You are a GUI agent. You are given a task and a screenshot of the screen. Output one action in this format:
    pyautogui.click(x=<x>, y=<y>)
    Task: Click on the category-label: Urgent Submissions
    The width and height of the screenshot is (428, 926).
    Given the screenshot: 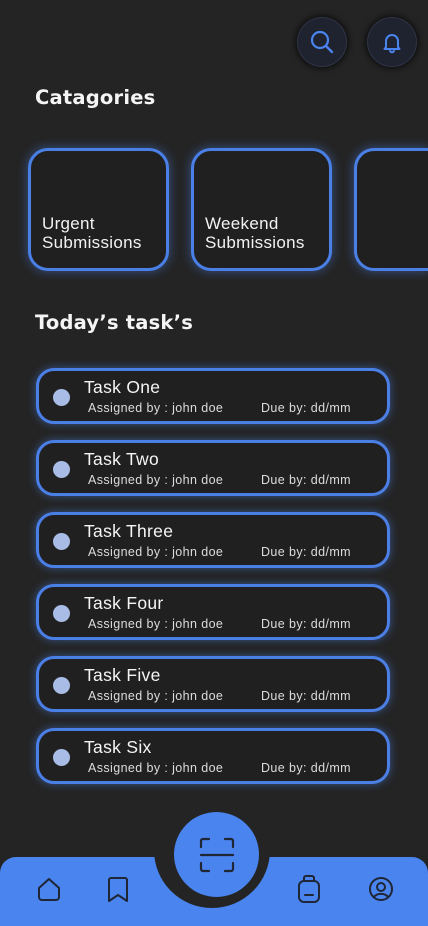 What is the action you would take?
    pyautogui.click(x=92, y=233)
    